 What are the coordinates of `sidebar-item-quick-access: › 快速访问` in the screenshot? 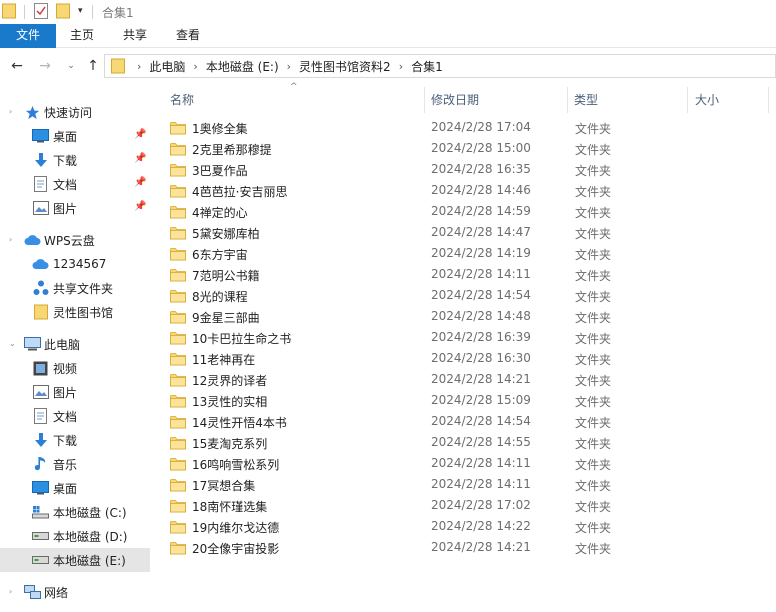 It's located at (75, 112).